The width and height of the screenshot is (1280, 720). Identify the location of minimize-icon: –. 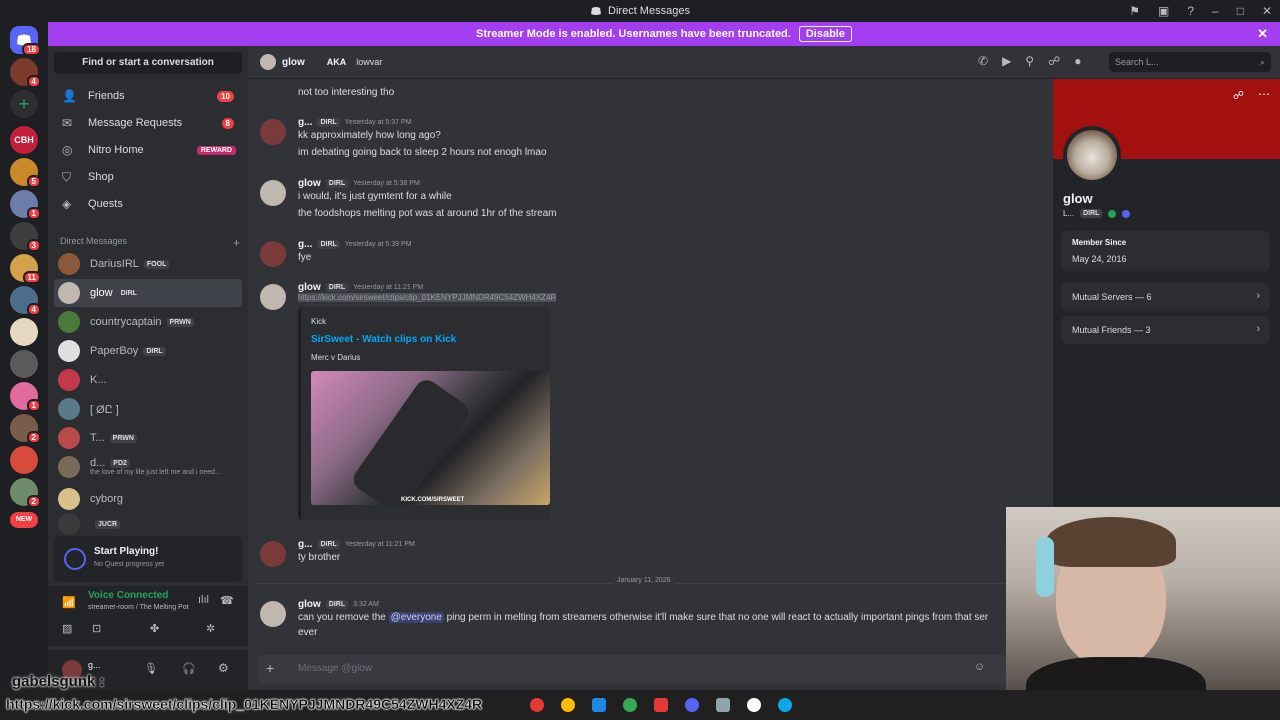
(1215, 11).